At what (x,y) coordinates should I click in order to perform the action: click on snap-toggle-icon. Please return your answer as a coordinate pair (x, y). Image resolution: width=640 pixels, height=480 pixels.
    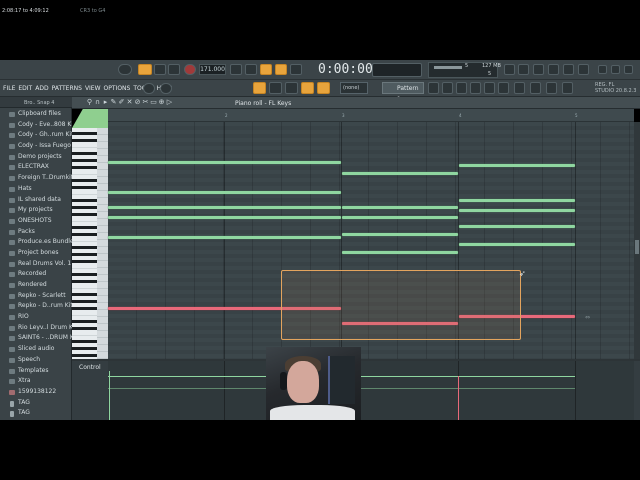
    Looking at the image, I should click on (259, 88).